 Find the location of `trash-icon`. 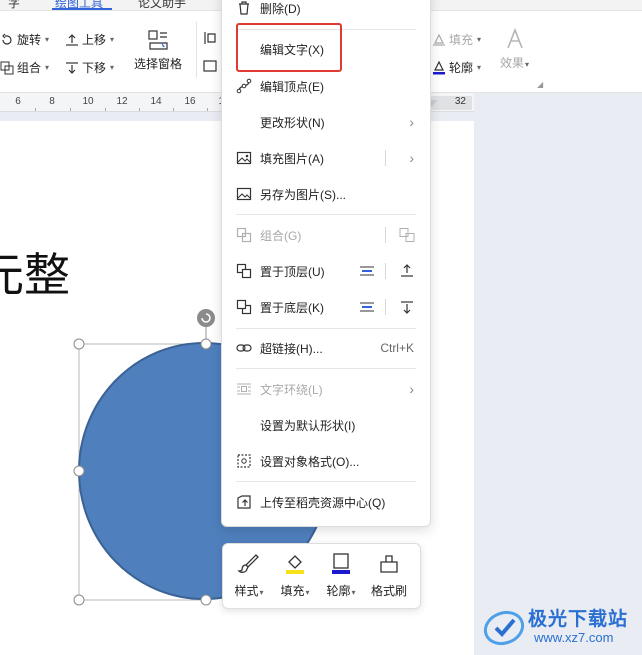

trash-icon is located at coordinates (244, 8).